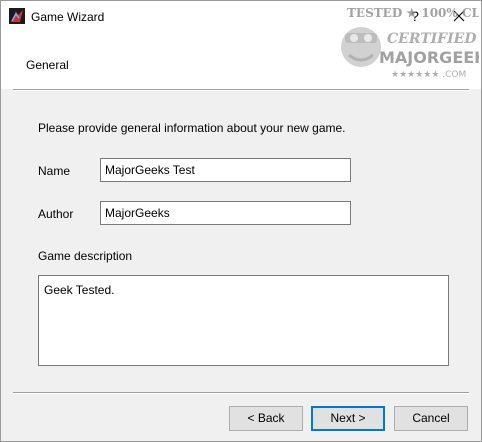 The image size is (482, 442). Describe the element at coordinates (225, 170) in the screenshot. I see `name-field` at that location.